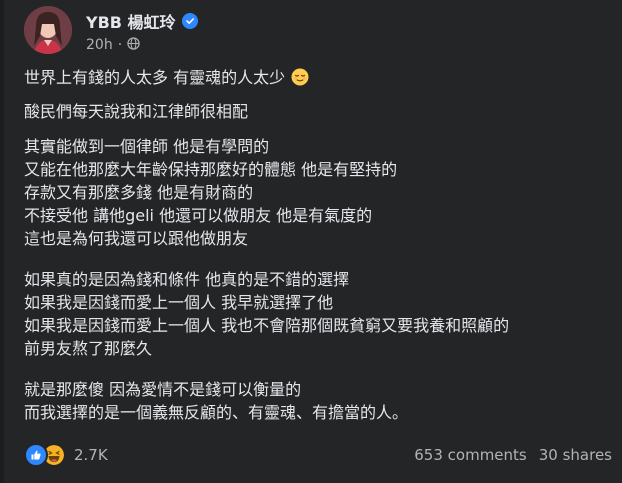  I want to click on post-line: 存款又有那麼多錢 他是有財商的, so click(139, 192).